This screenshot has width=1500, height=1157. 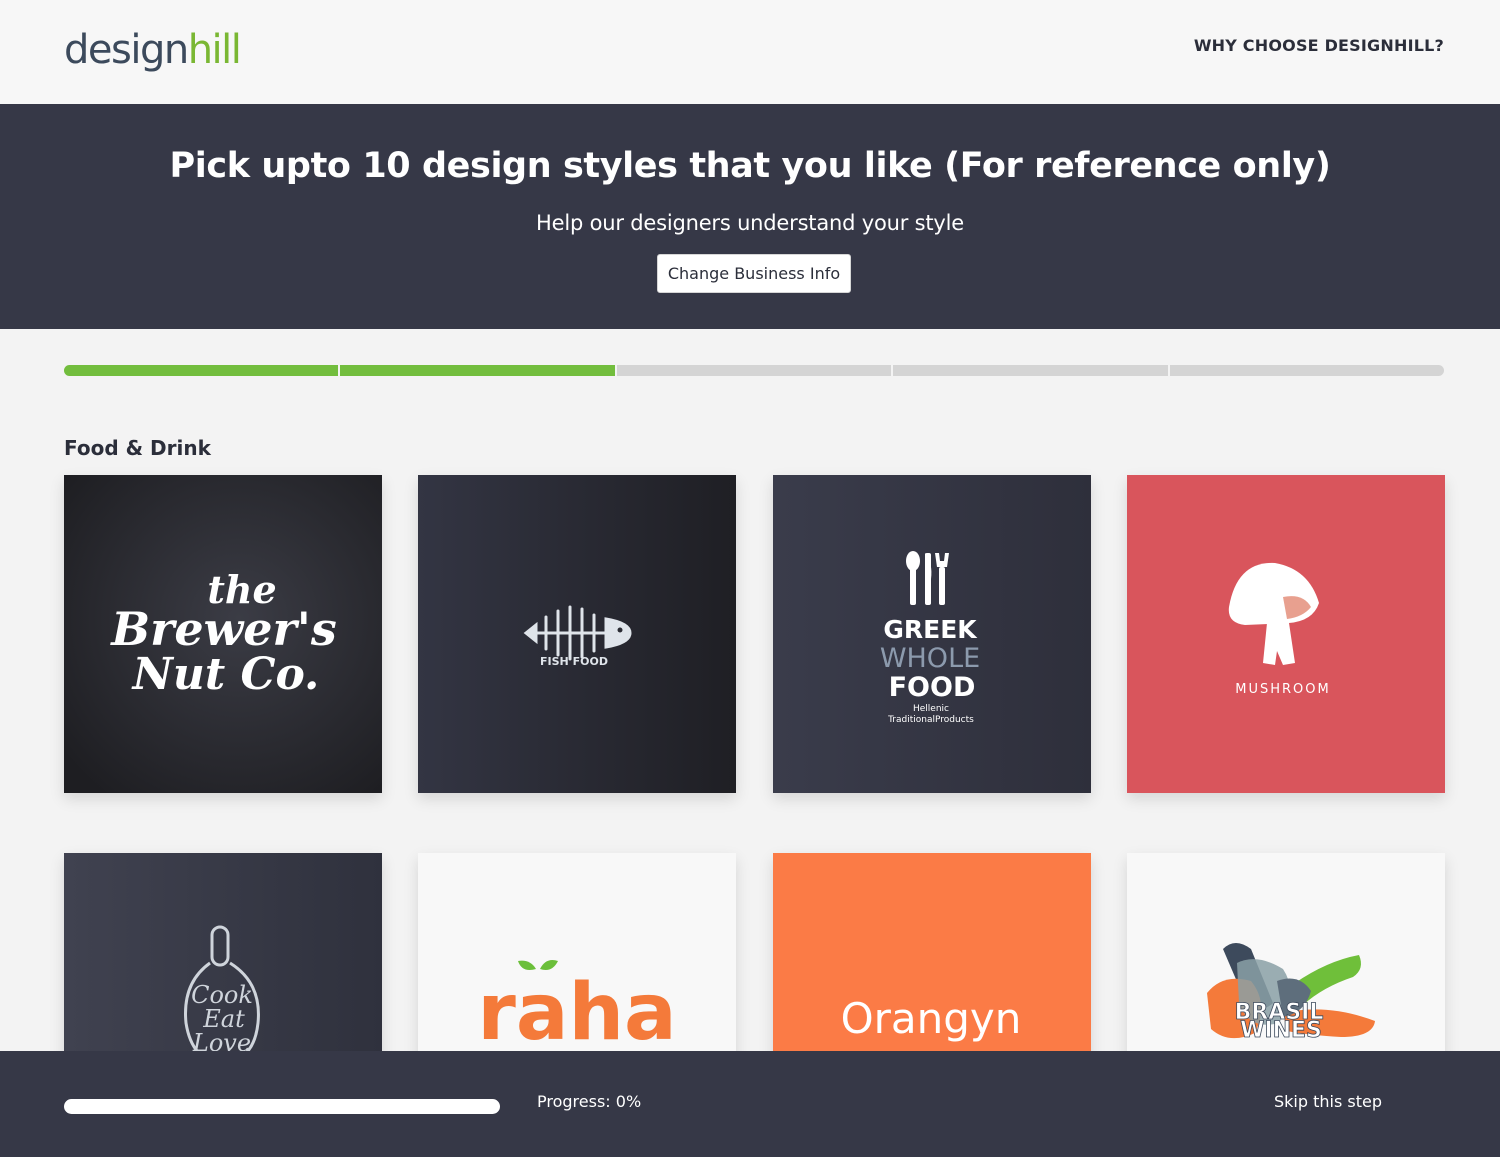 What do you see at coordinates (750, 52) in the screenshot?
I see `top-header: designhill WHY CHOOSE DESIGNHILL?` at bounding box center [750, 52].